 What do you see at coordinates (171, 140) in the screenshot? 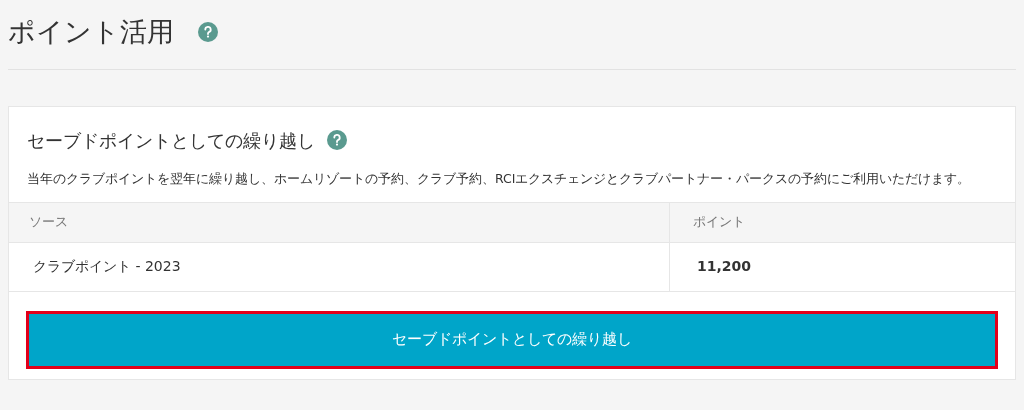
I see `card-title: セーブドポイントとしての繰り越し` at bounding box center [171, 140].